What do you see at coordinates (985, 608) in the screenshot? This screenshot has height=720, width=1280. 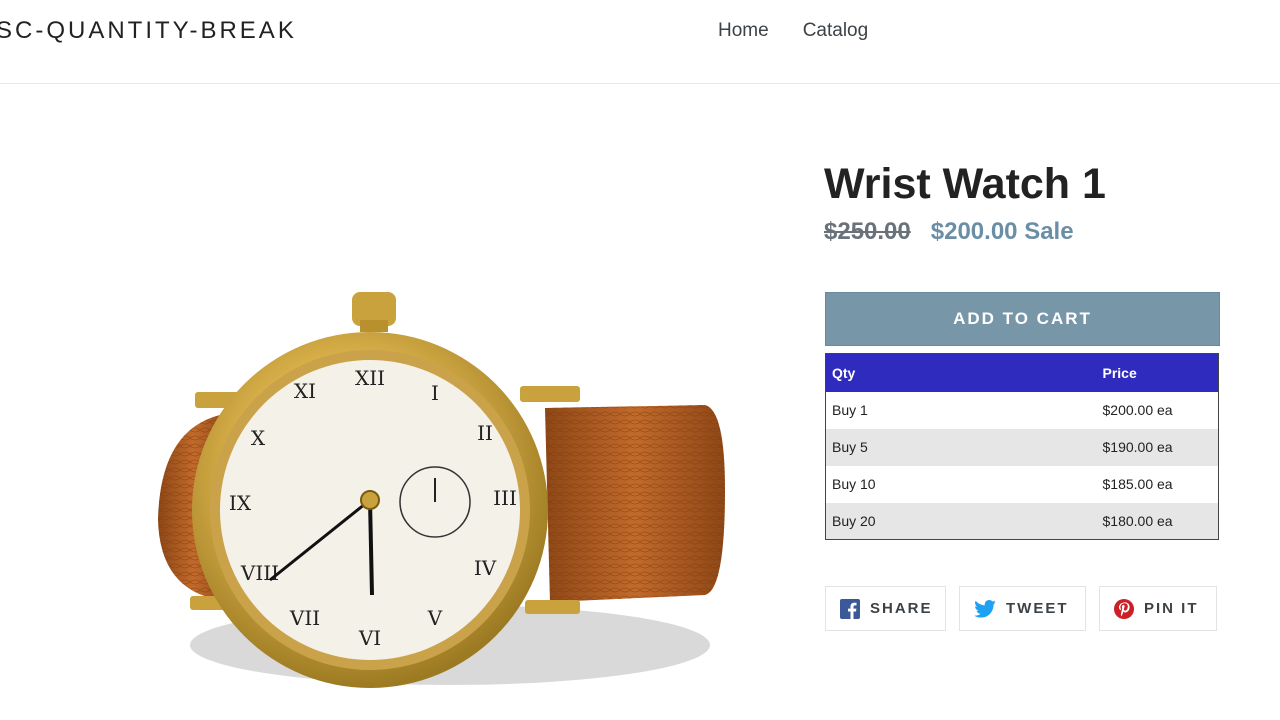 I see `twitter-icon` at bounding box center [985, 608].